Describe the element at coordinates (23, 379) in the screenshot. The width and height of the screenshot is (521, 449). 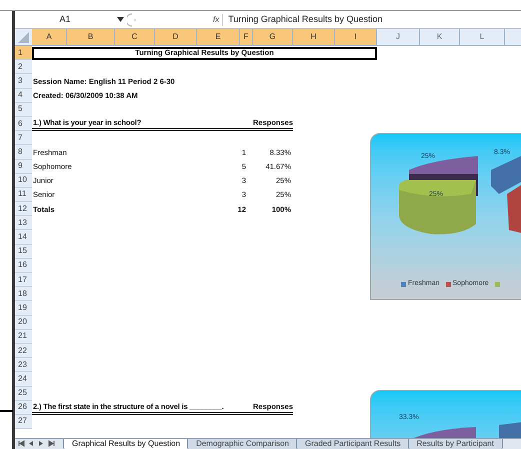
I see `row-header: 24` at that location.